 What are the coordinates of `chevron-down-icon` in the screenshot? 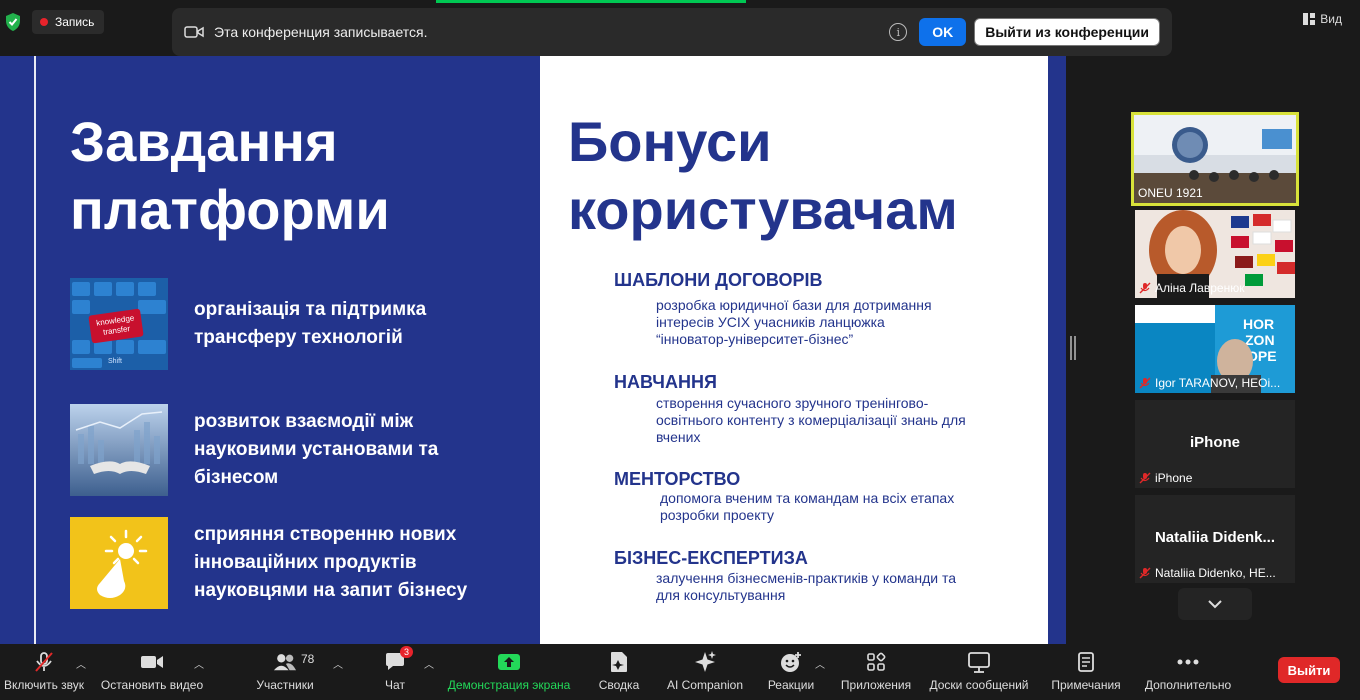 It's located at (1215, 604).